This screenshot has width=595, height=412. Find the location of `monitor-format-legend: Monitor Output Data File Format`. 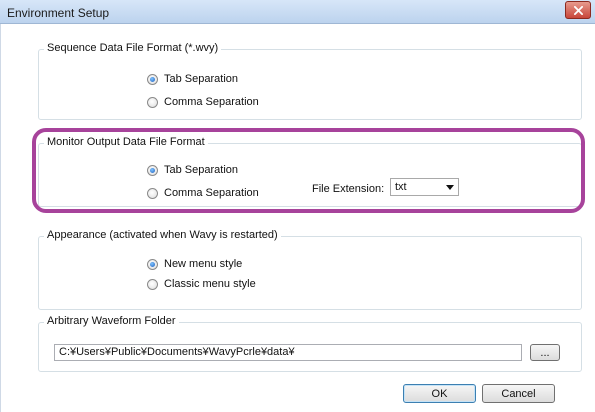

monitor-format-legend: Monitor Output Data File Format is located at coordinates (126, 142).